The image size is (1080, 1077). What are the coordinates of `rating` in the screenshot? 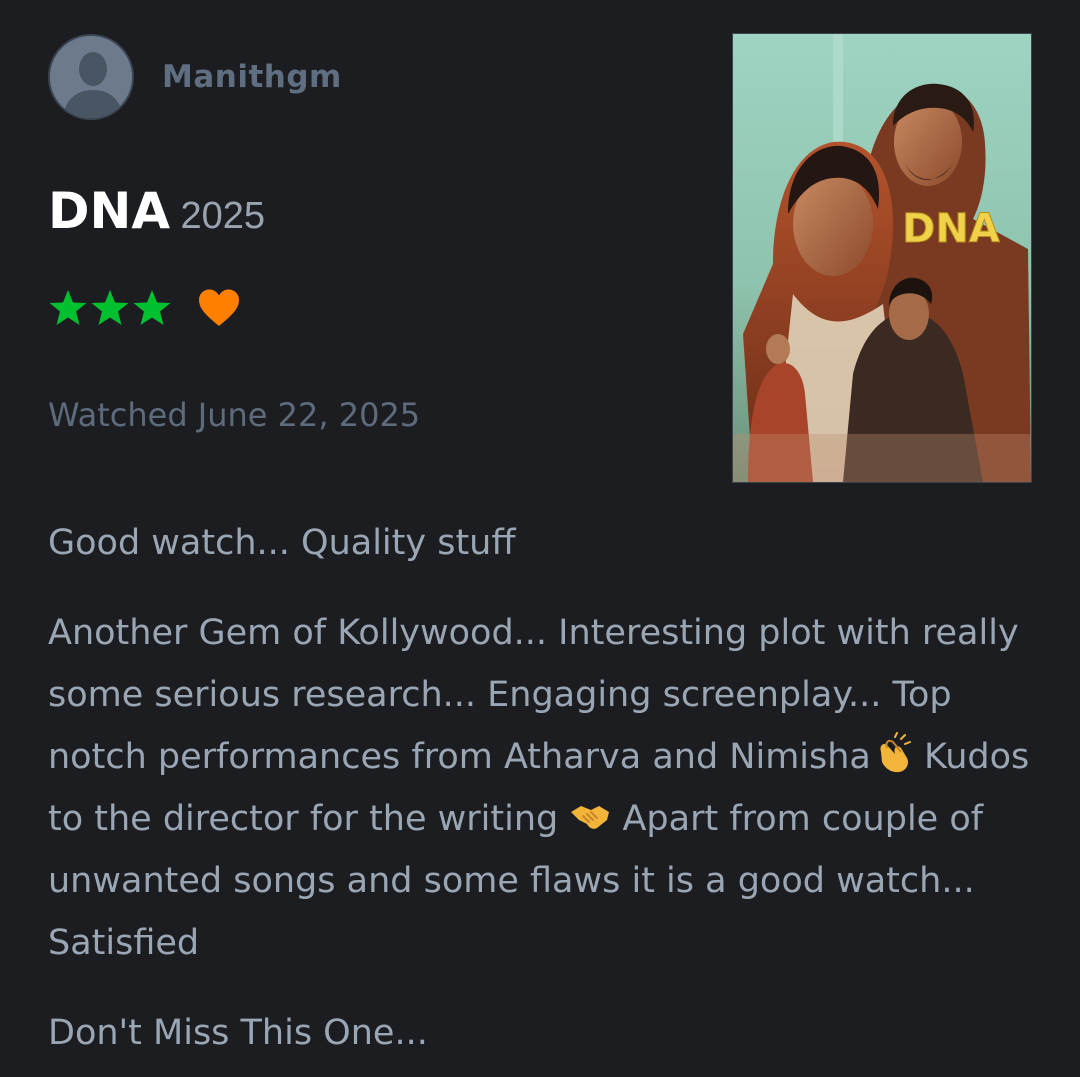 It's located at (144, 308).